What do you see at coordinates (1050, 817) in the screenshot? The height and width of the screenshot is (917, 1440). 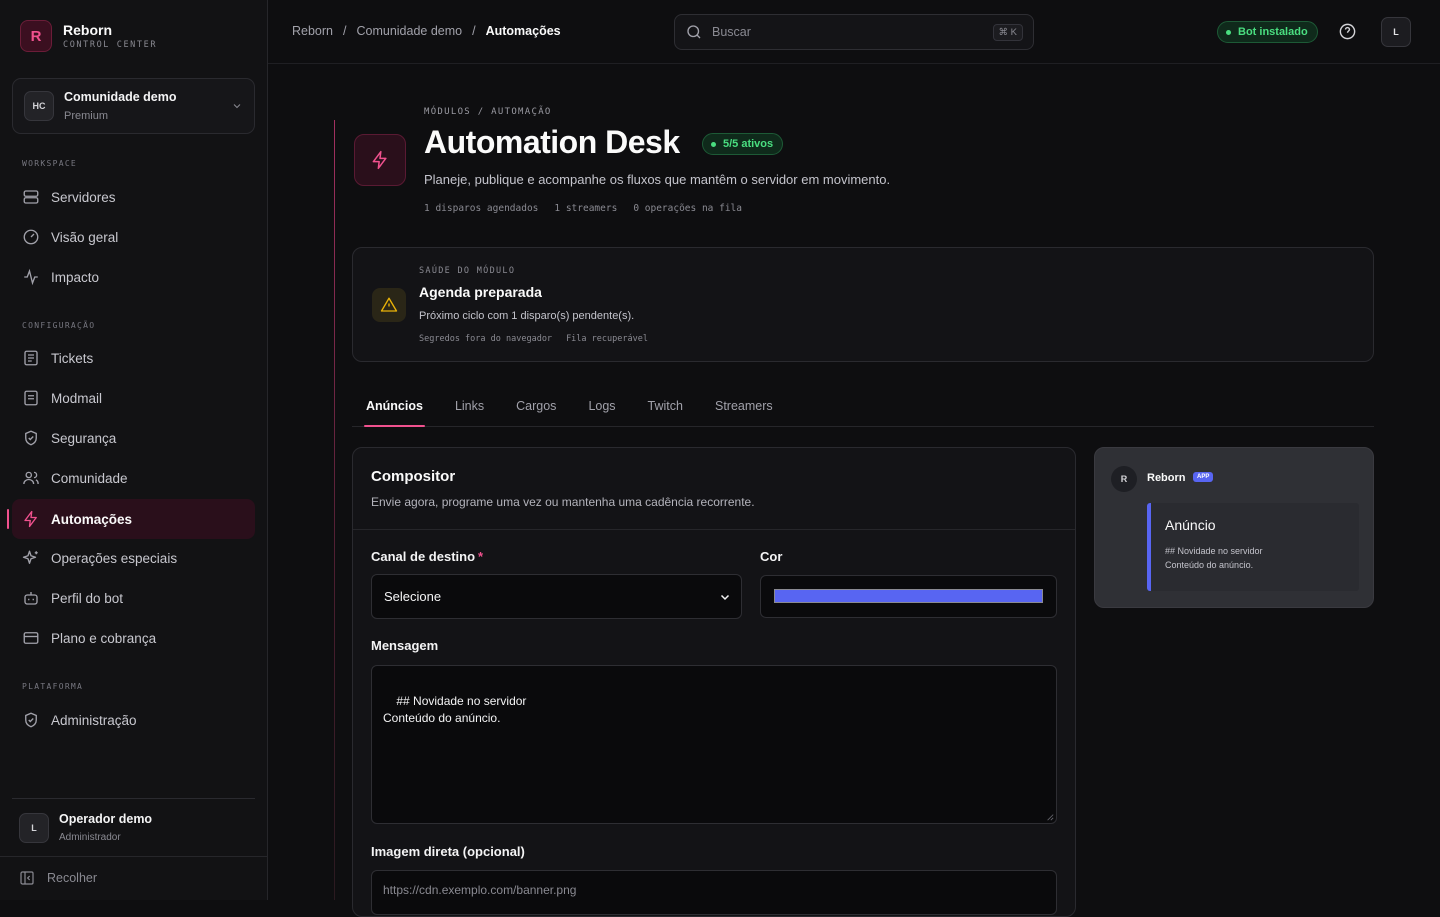 I see `resize-handle-icon` at bounding box center [1050, 817].